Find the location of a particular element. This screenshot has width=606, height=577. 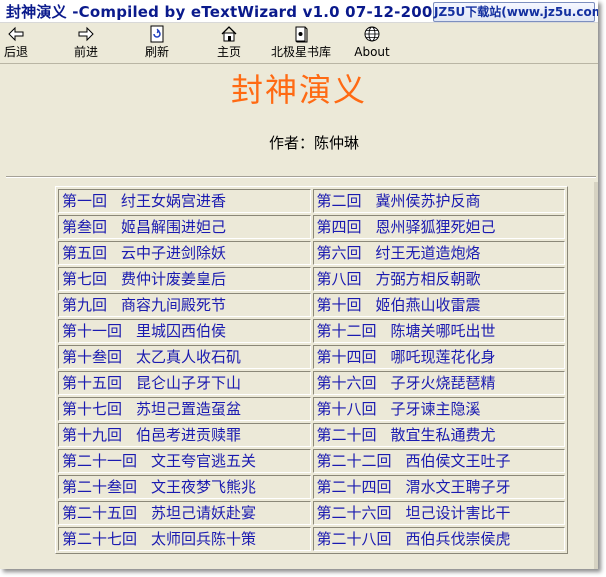

site-watermark: JZ5U下载站(www.jz5u.com) is located at coordinates (515, 12).